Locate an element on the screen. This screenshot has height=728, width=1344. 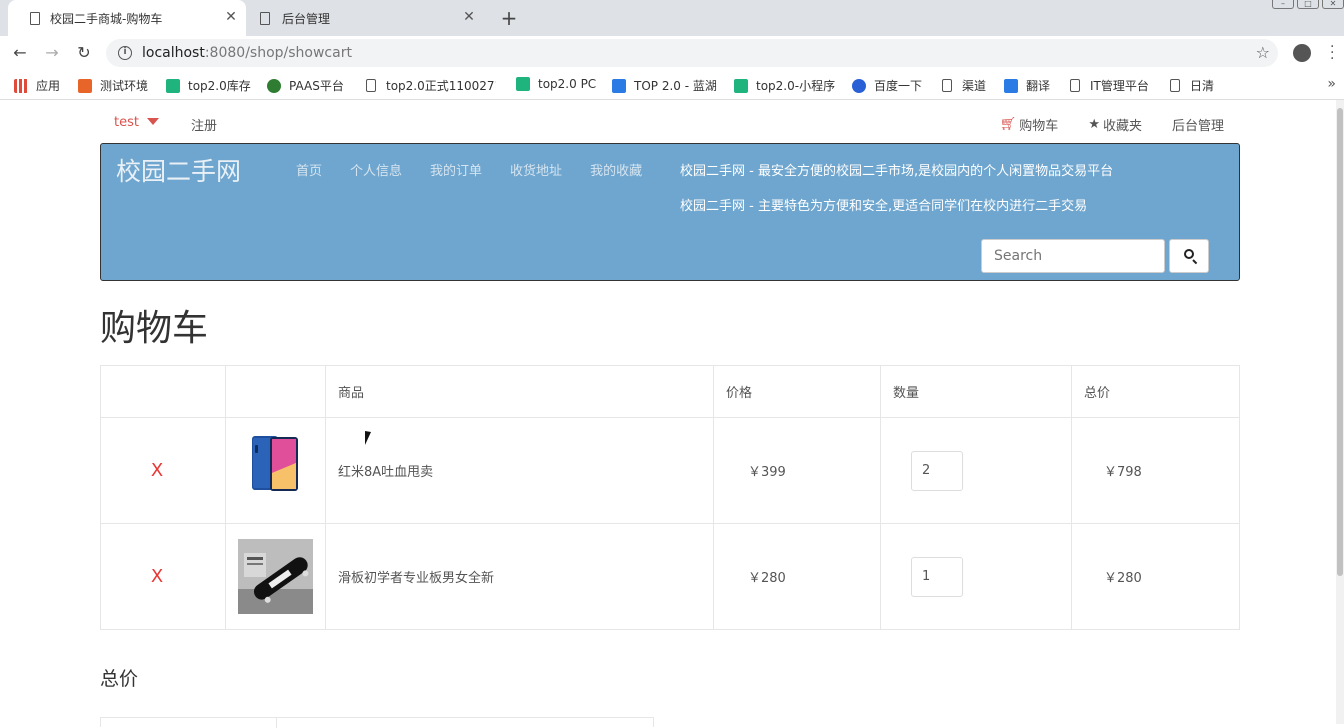
new-tab-button: + is located at coordinates (509, 18).